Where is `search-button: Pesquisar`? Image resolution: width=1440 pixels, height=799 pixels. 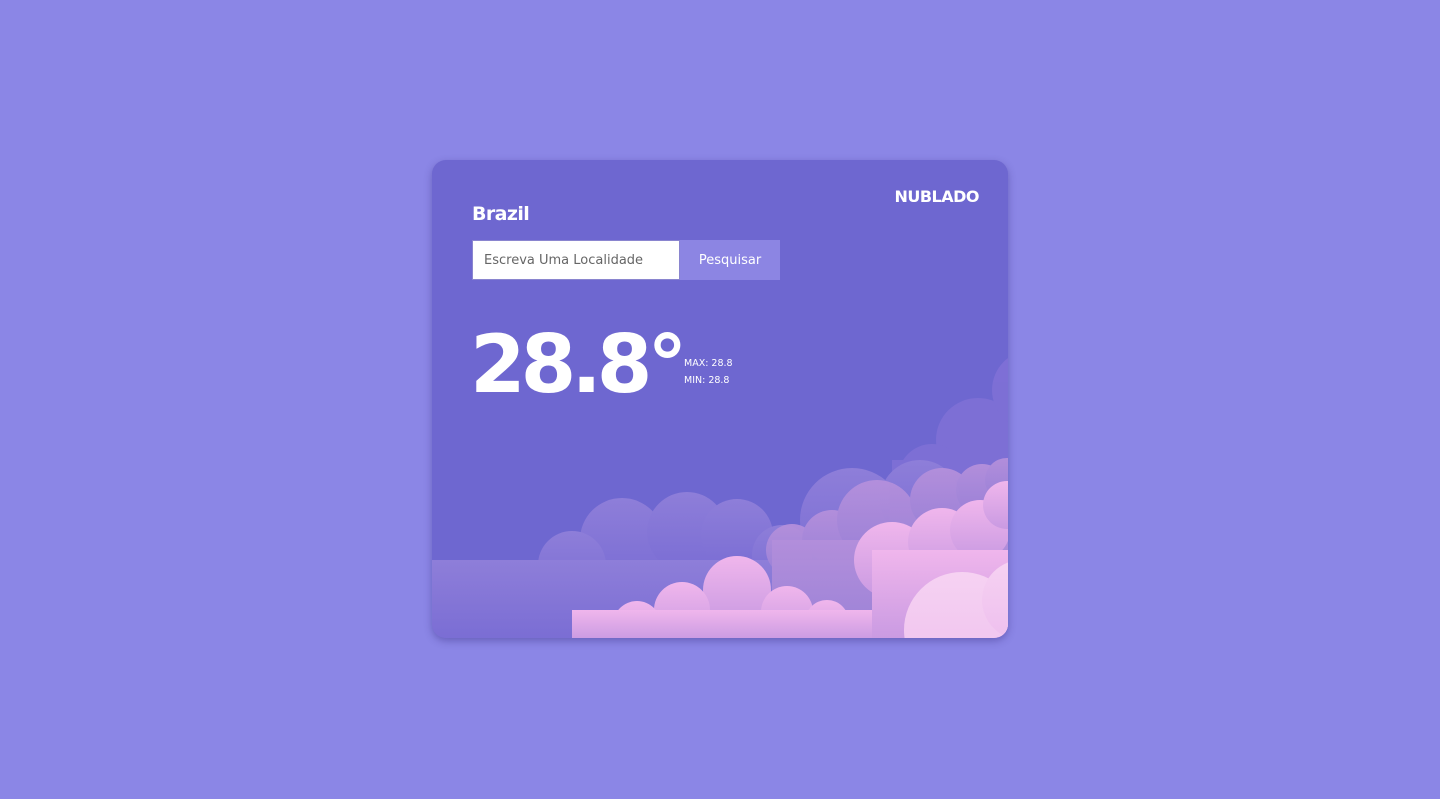 search-button: Pesquisar is located at coordinates (730, 260).